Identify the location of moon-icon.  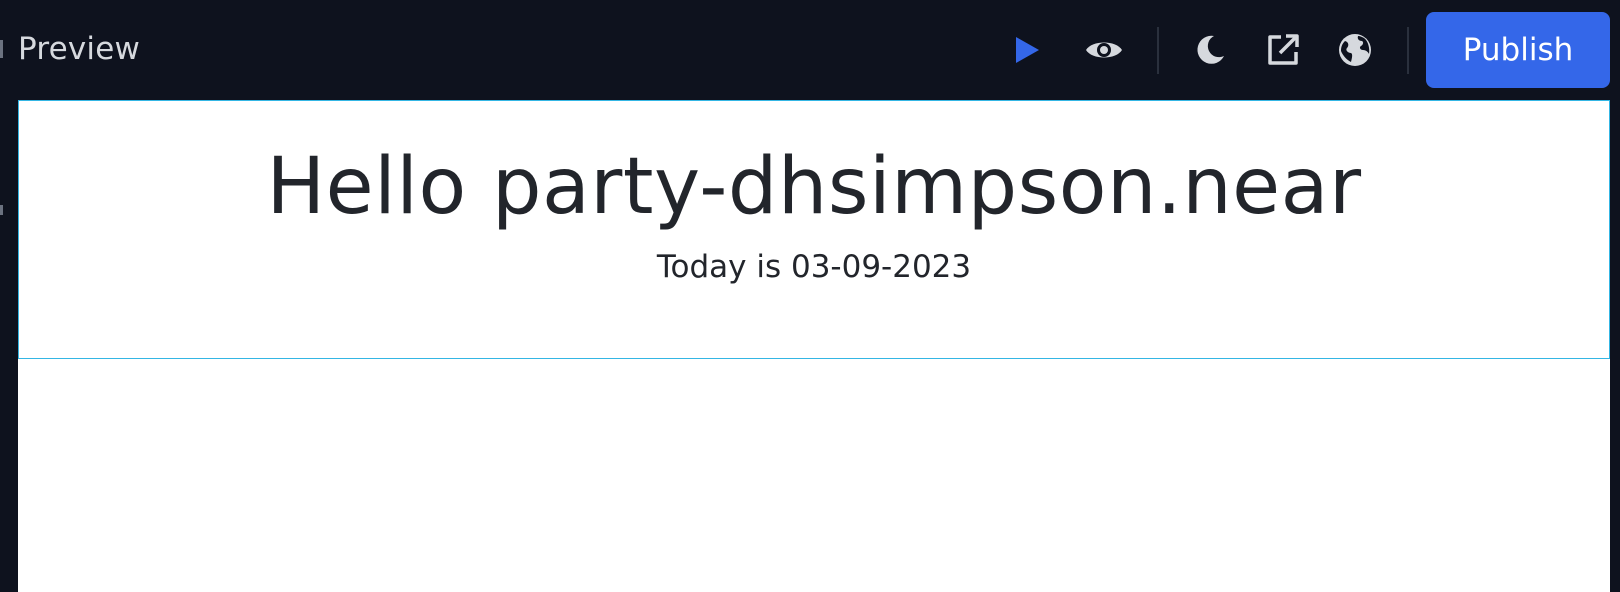
(1210, 50).